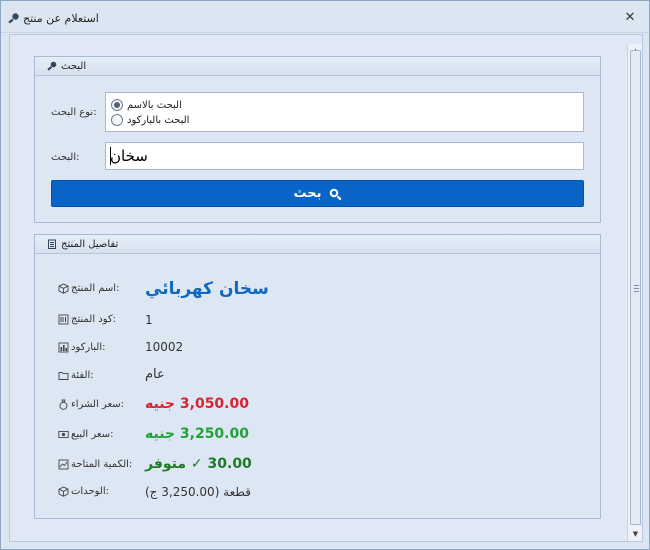 This screenshot has width=650, height=550. Describe the element at coordinates (90, 244) in the screenshot. I see `details-group-title: تفاصيل المنتج` at that location.